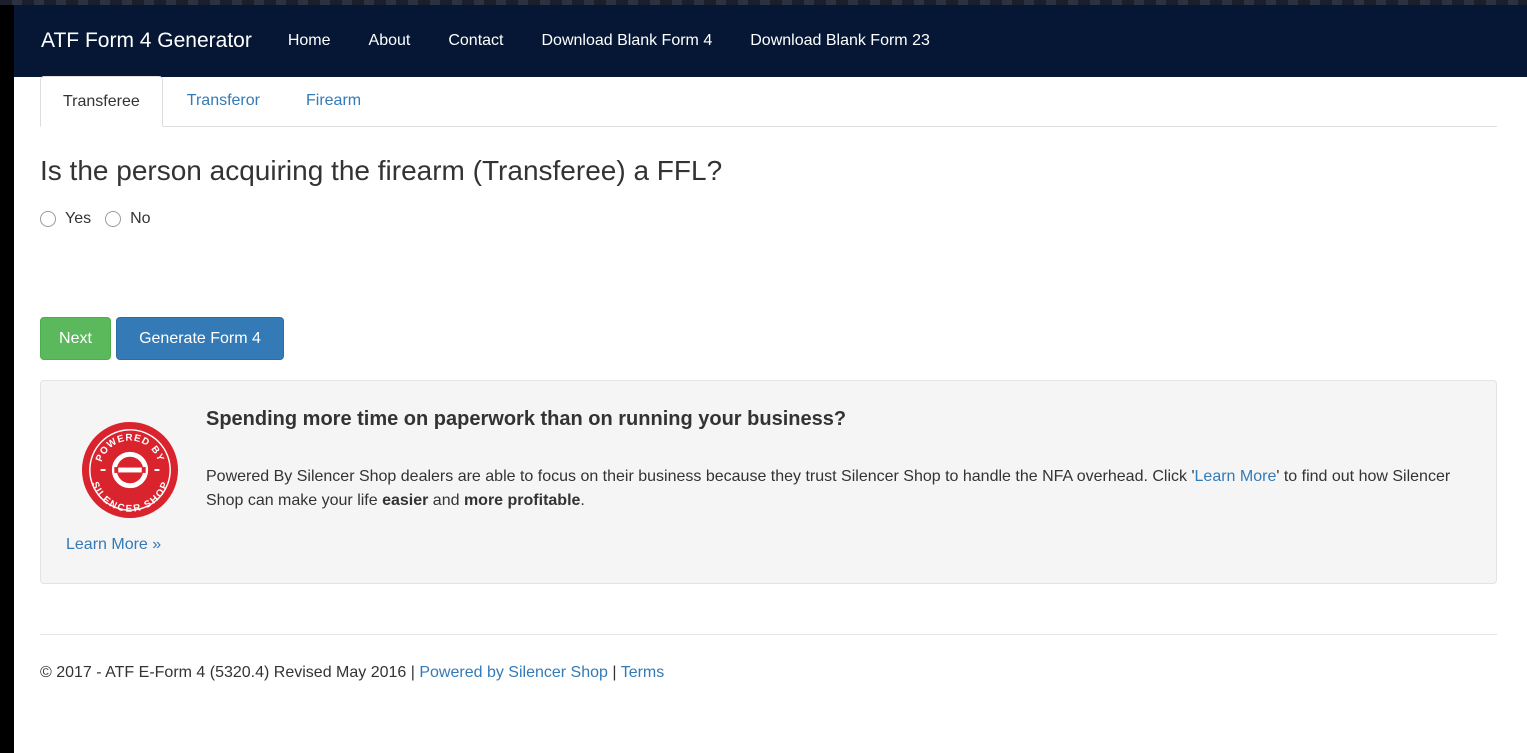  I want to click on radio-yes-circle, so click(48, 219).